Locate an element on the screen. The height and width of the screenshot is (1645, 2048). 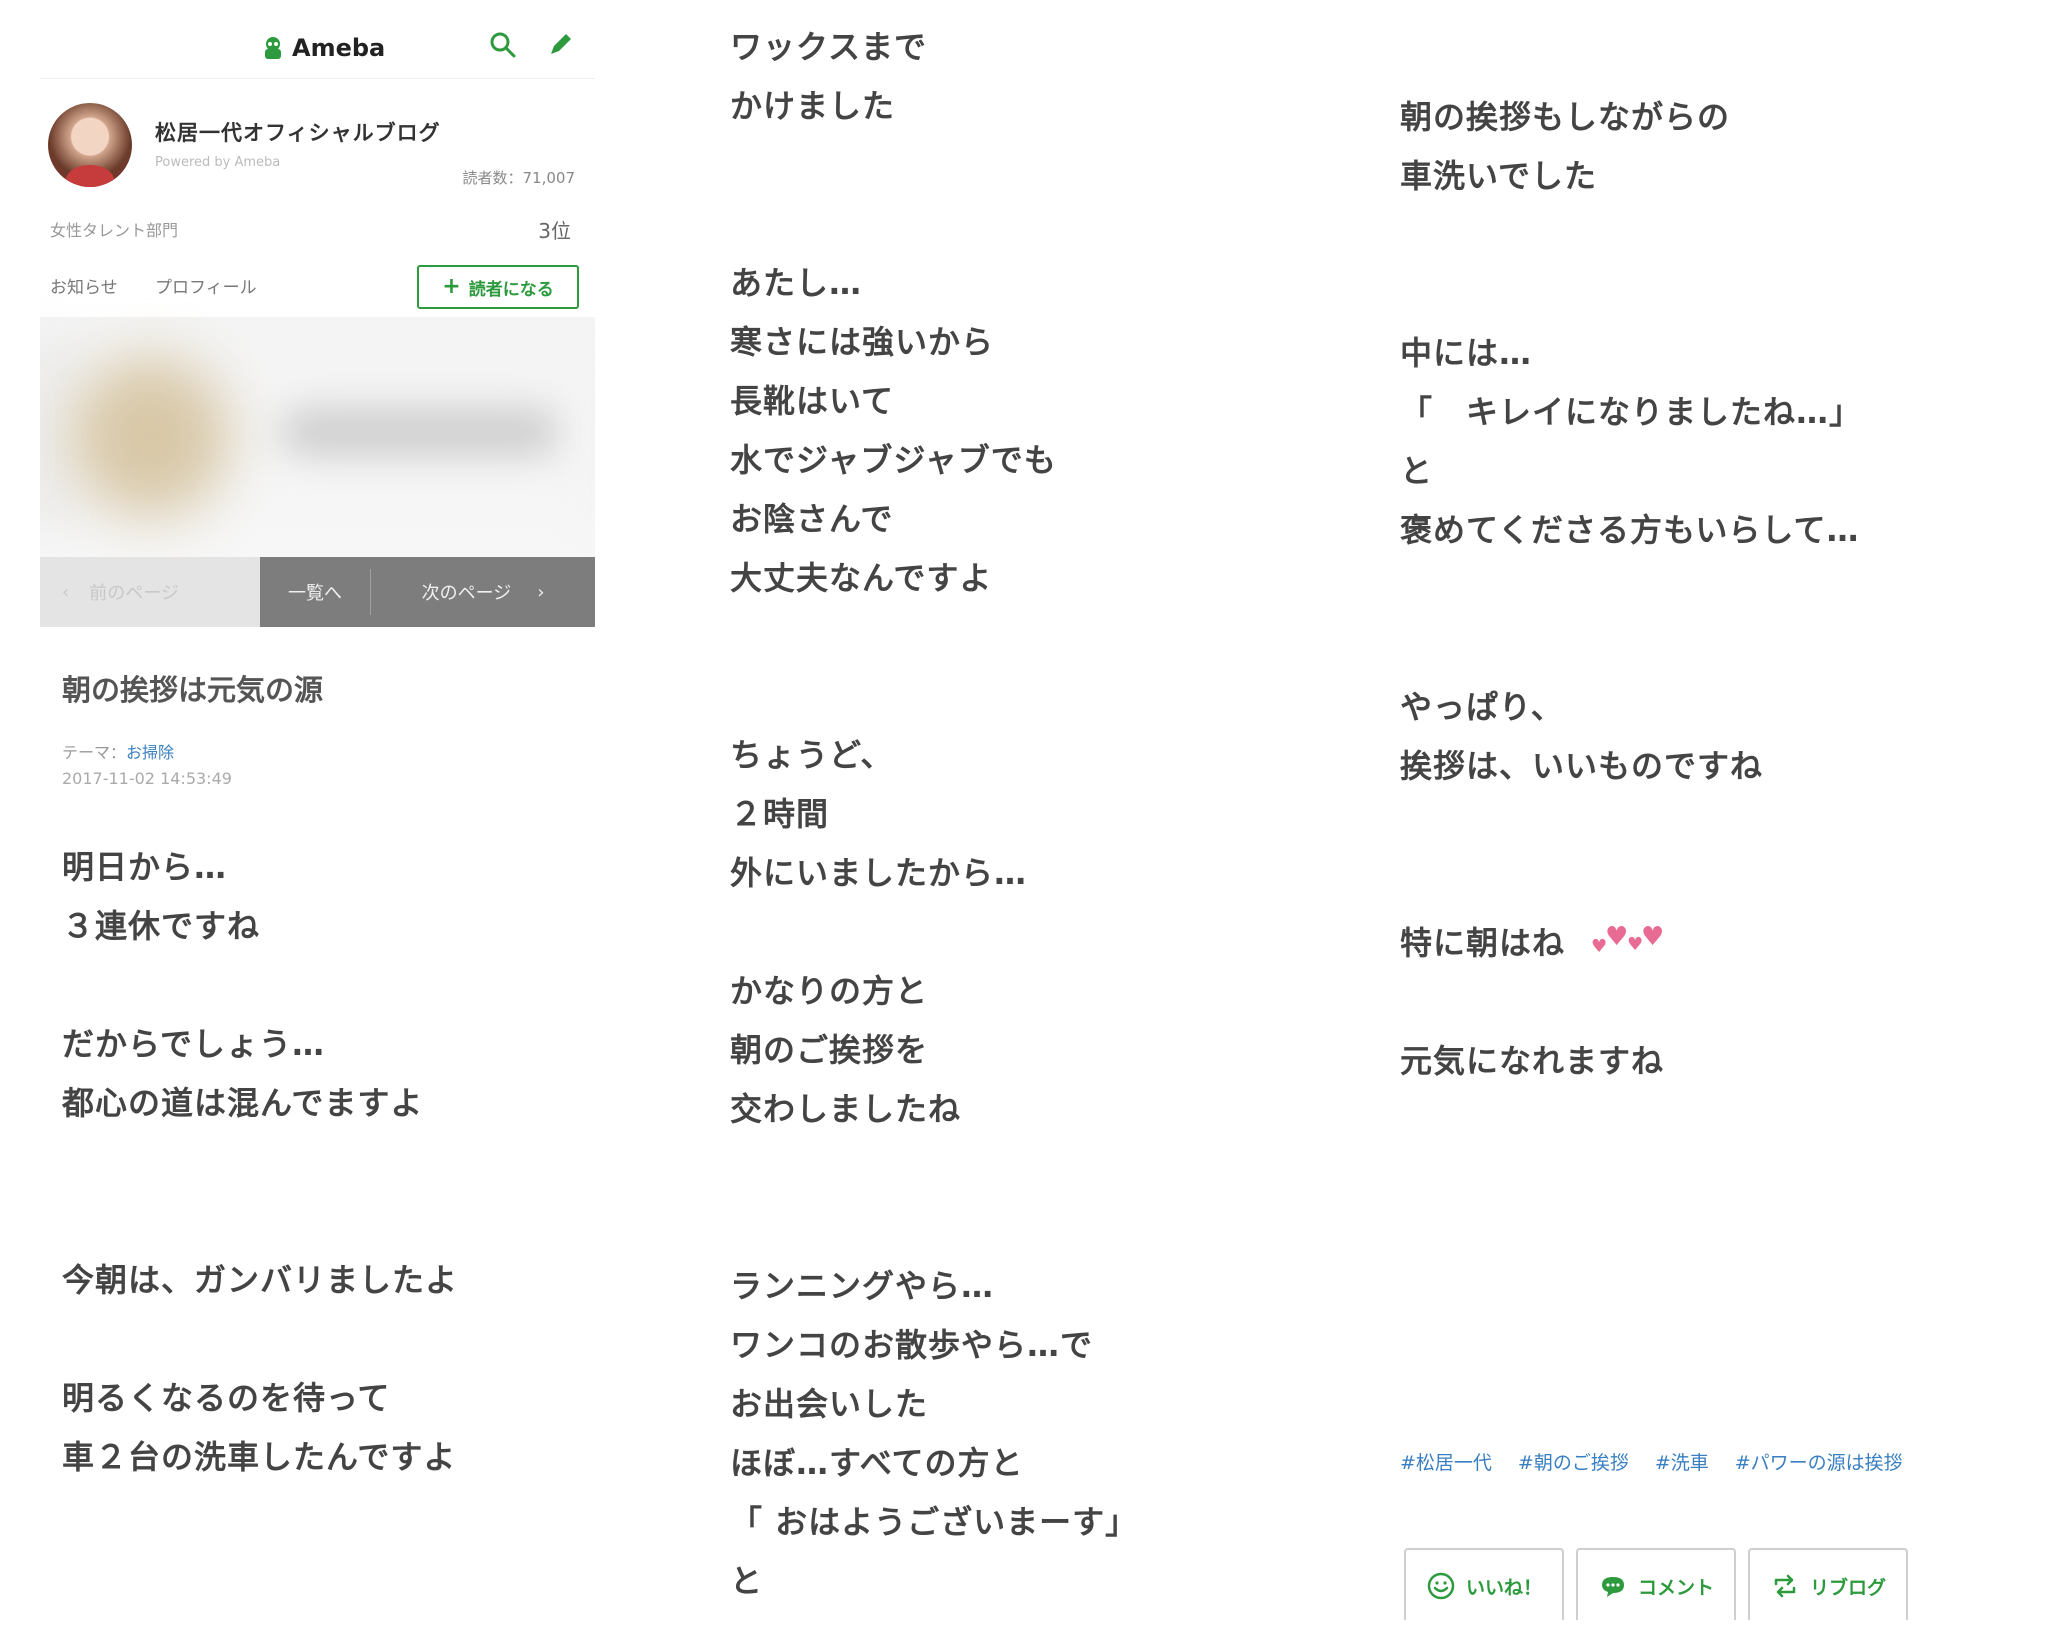
pen-icon is located at coordinates (560, 45).